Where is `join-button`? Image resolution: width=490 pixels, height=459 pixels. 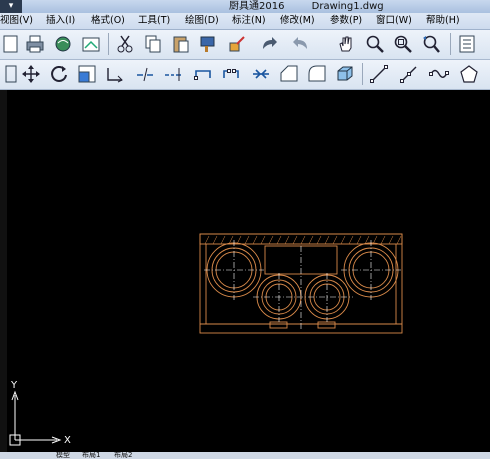
join-button is located at coordinates (261, 74).